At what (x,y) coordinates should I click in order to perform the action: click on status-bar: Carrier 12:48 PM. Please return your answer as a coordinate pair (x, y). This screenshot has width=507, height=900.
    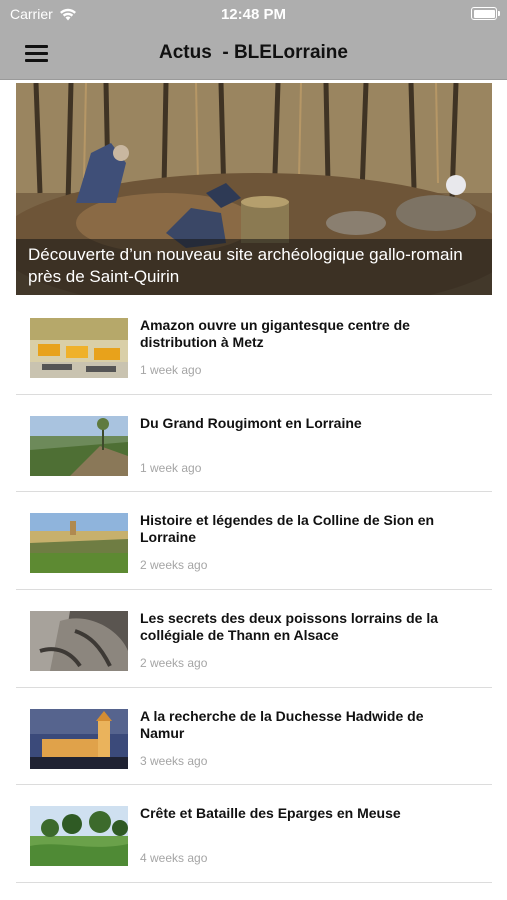
    Looking at the image, I should click on (253, 15).